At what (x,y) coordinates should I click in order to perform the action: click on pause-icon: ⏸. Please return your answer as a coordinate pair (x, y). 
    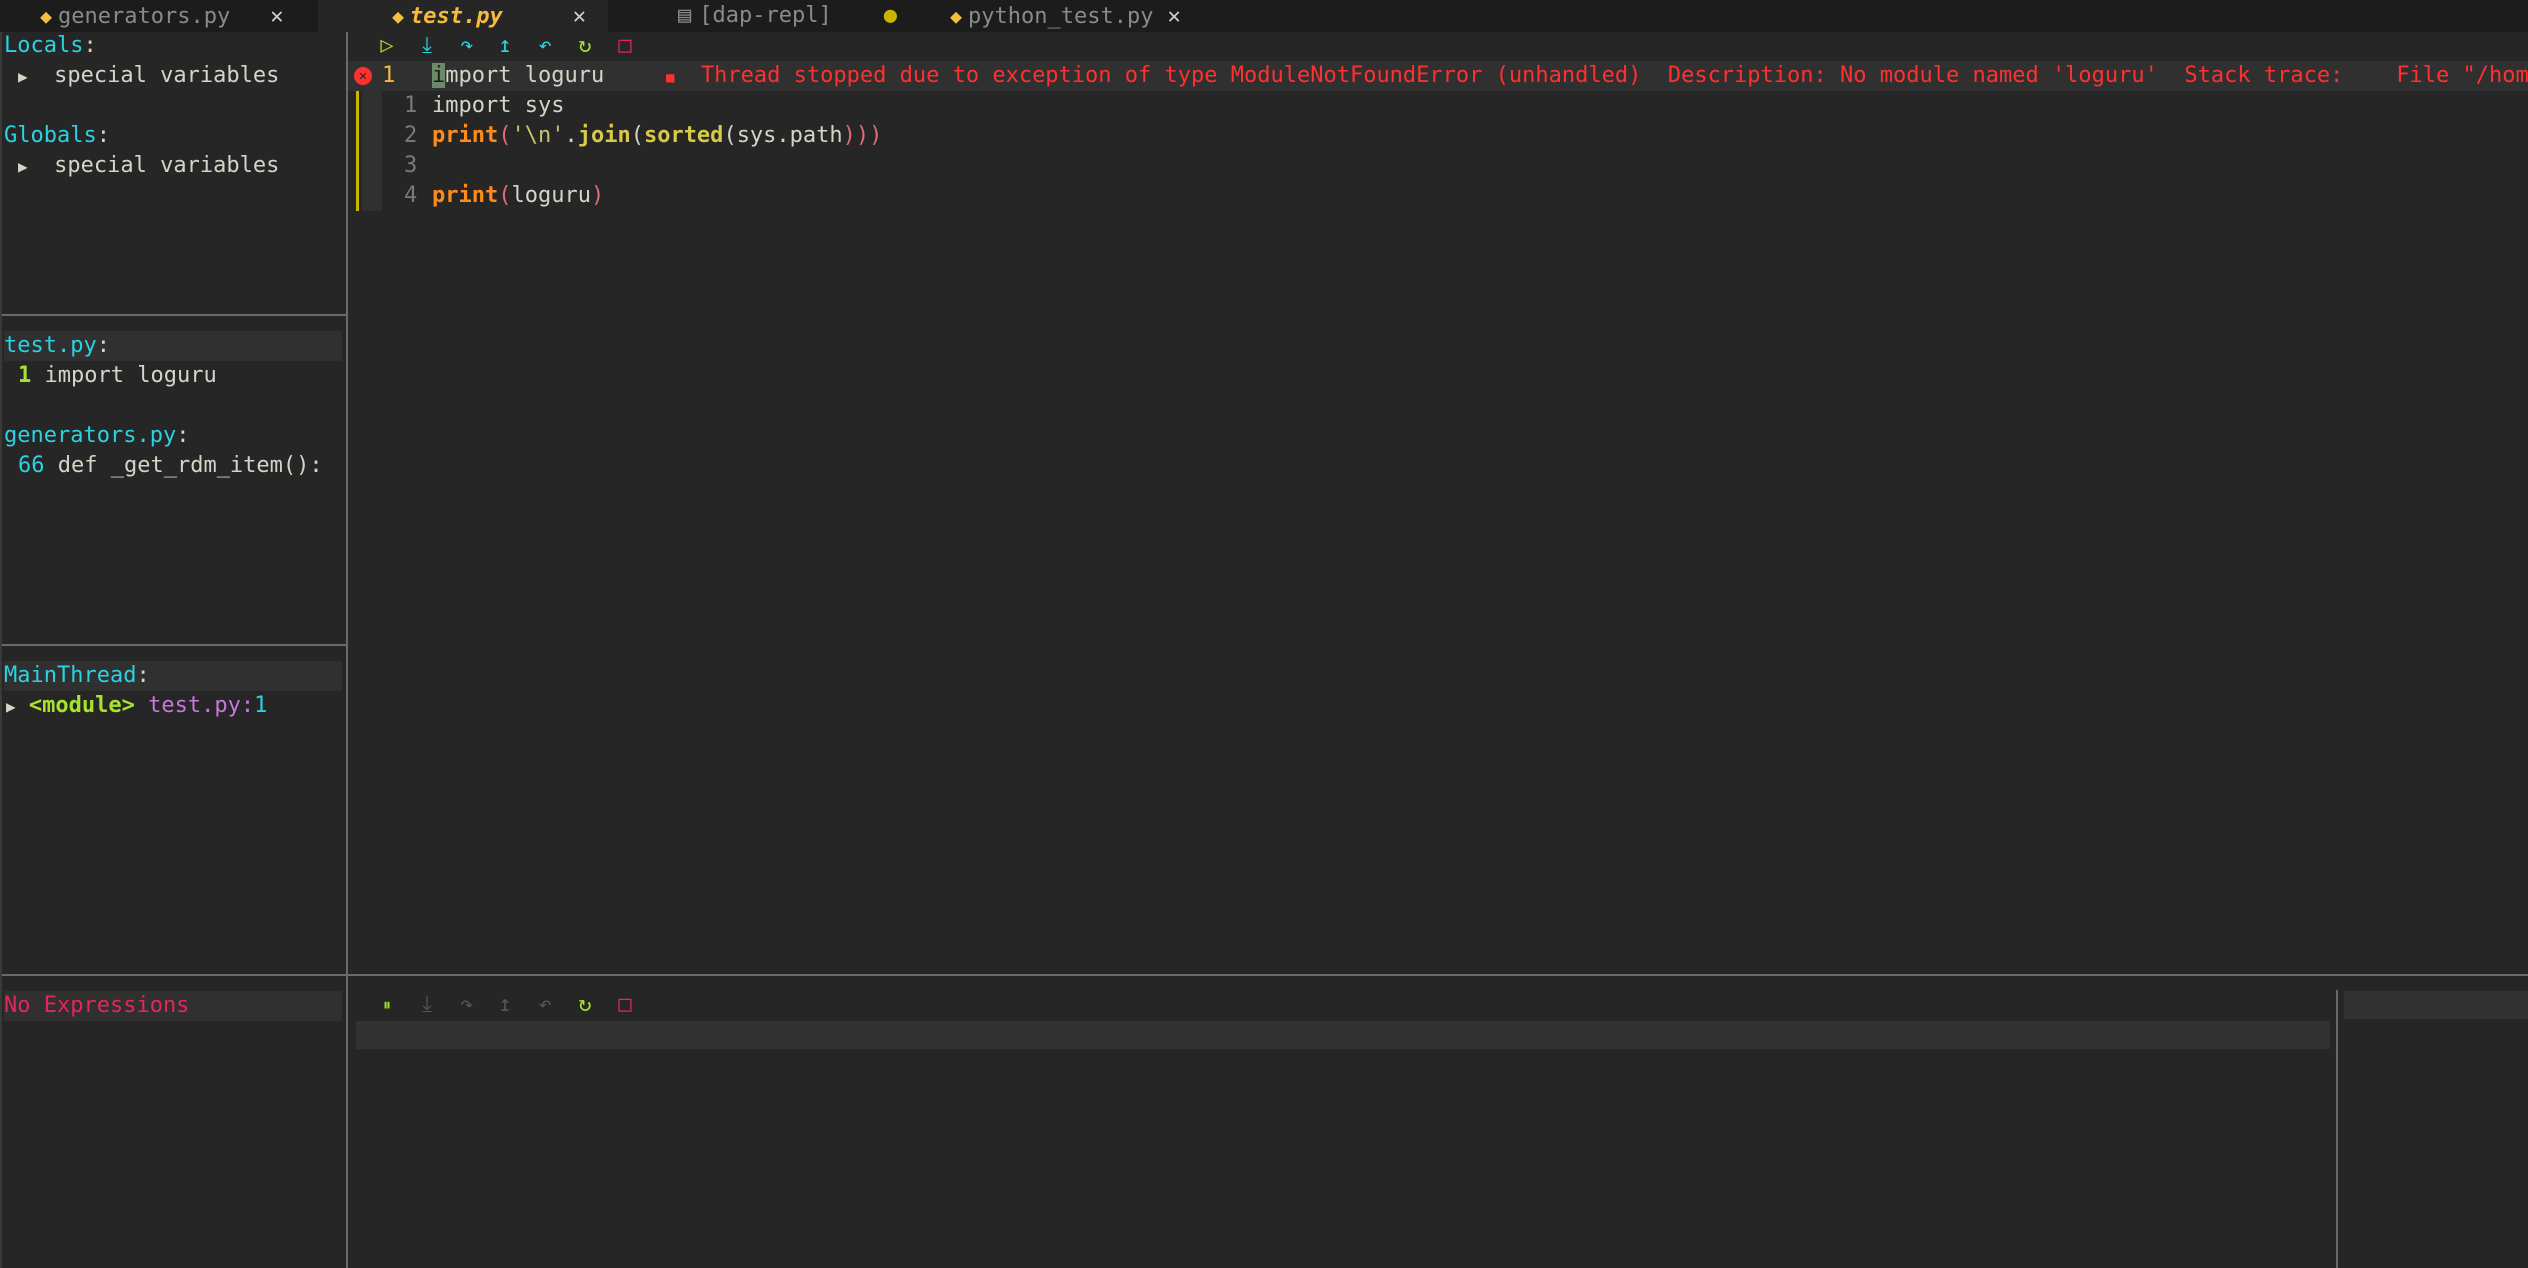
    Looking at the image, I should click on (387, 1005).